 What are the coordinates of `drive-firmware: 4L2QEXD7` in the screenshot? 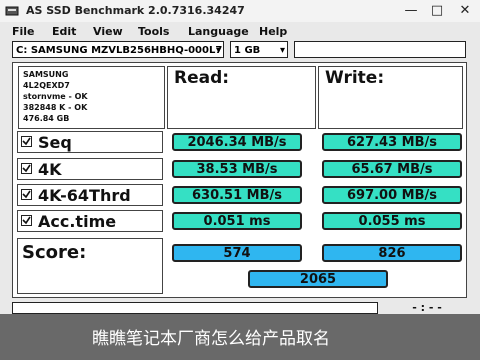 It's located at (46, 85).